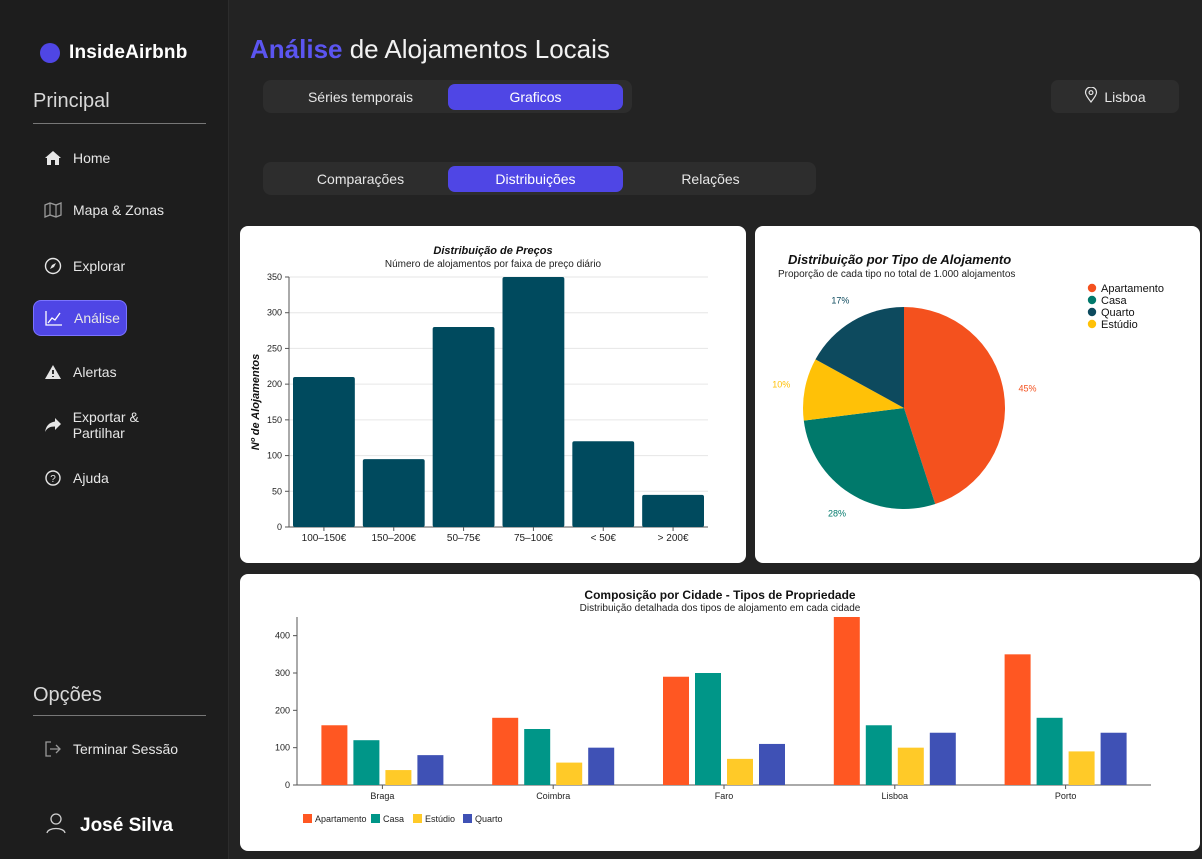  What do you see at coordinates (126, 825) in the screenshot?
I see `user-name: José Silva` at bounding box center [126, 825].